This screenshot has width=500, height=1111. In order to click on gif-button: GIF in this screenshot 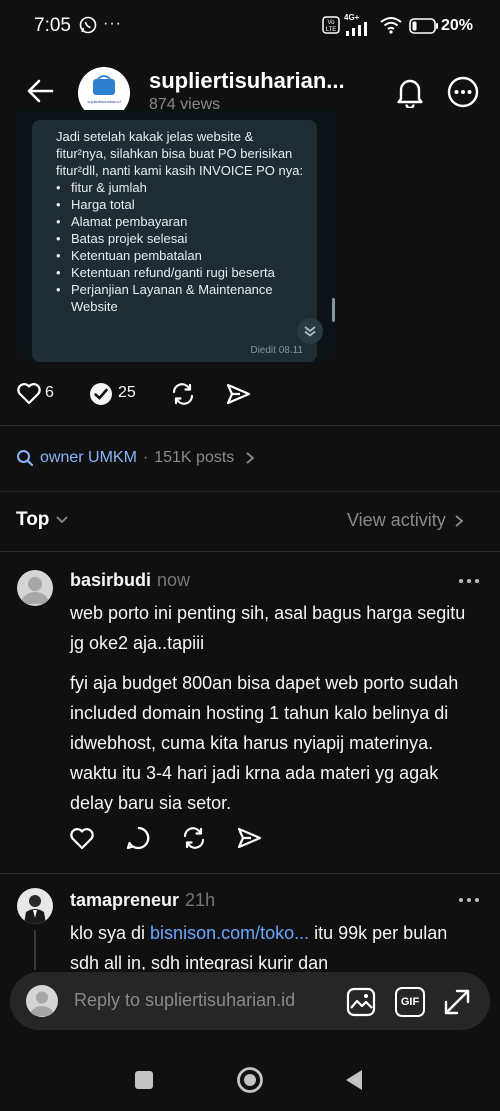, I will do `click(410, 1002)`.